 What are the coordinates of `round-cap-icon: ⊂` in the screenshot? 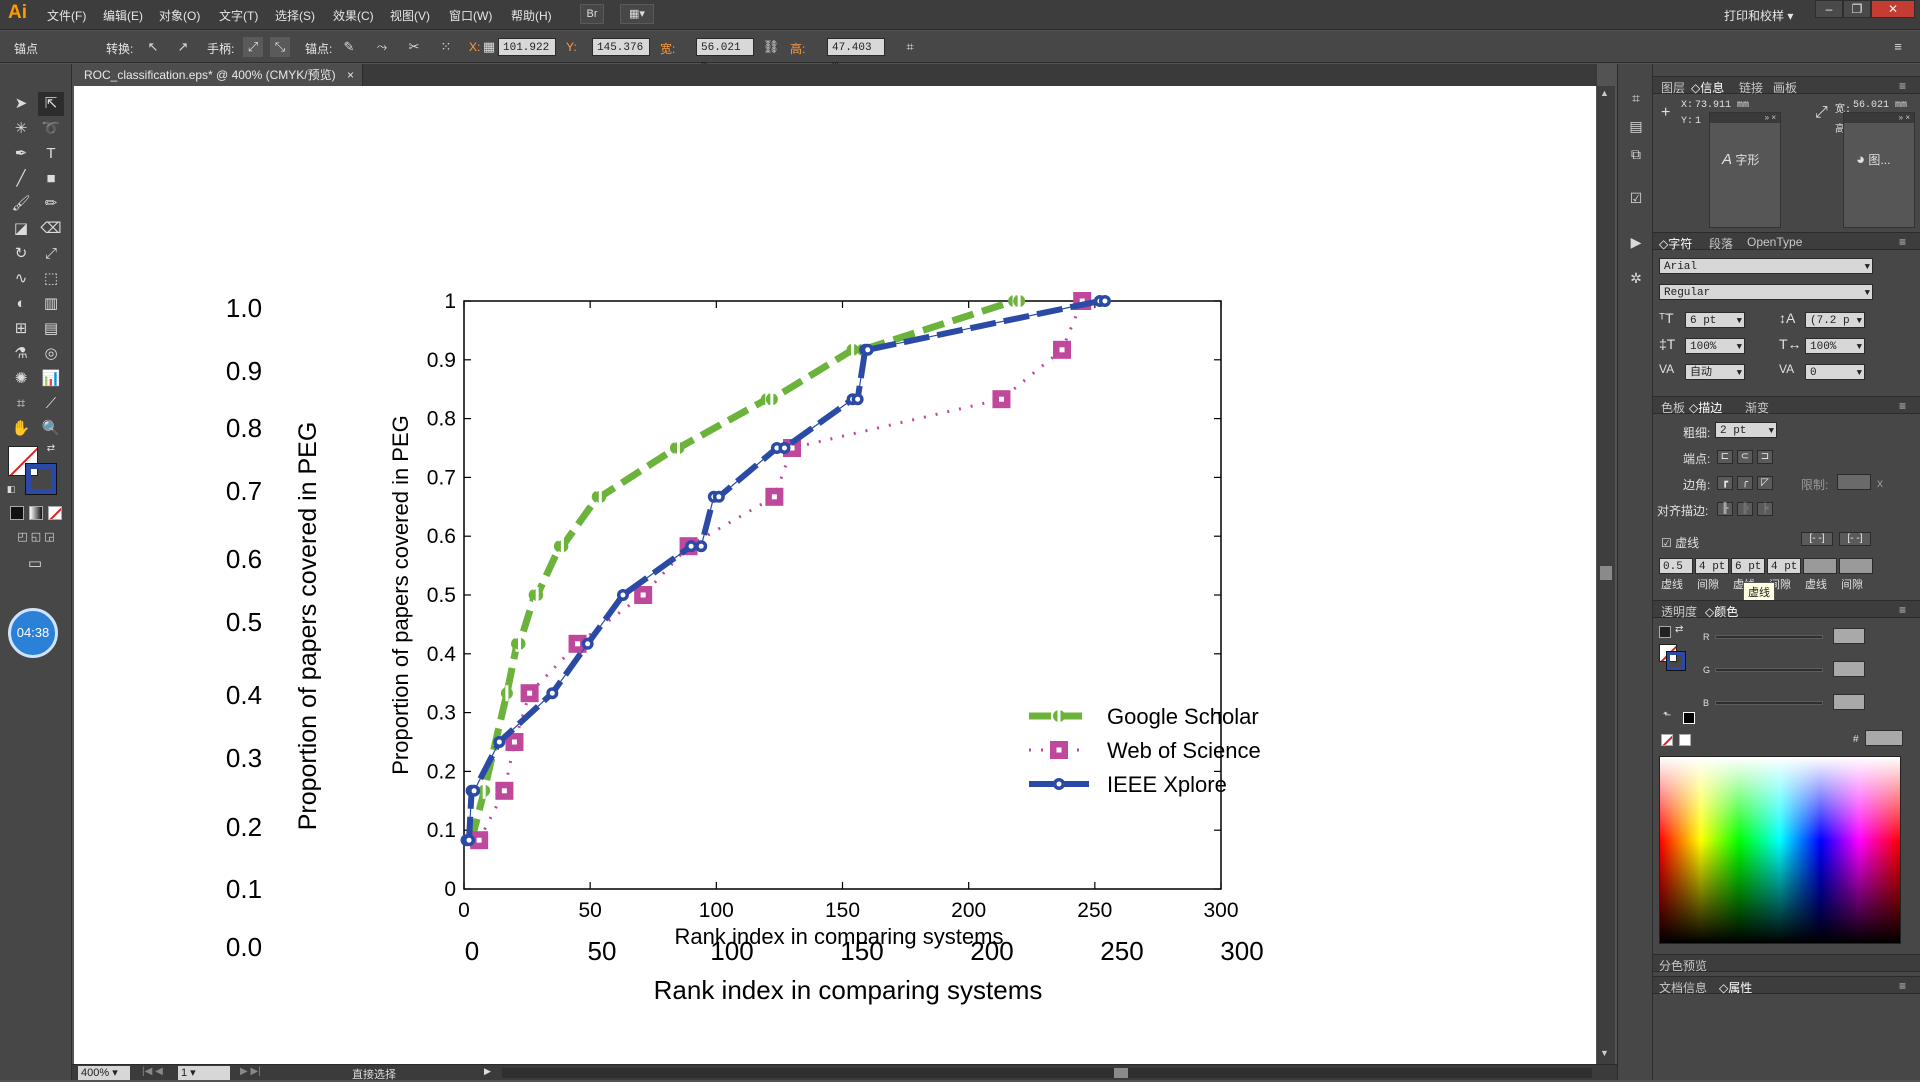 It's located at (1745, 457).